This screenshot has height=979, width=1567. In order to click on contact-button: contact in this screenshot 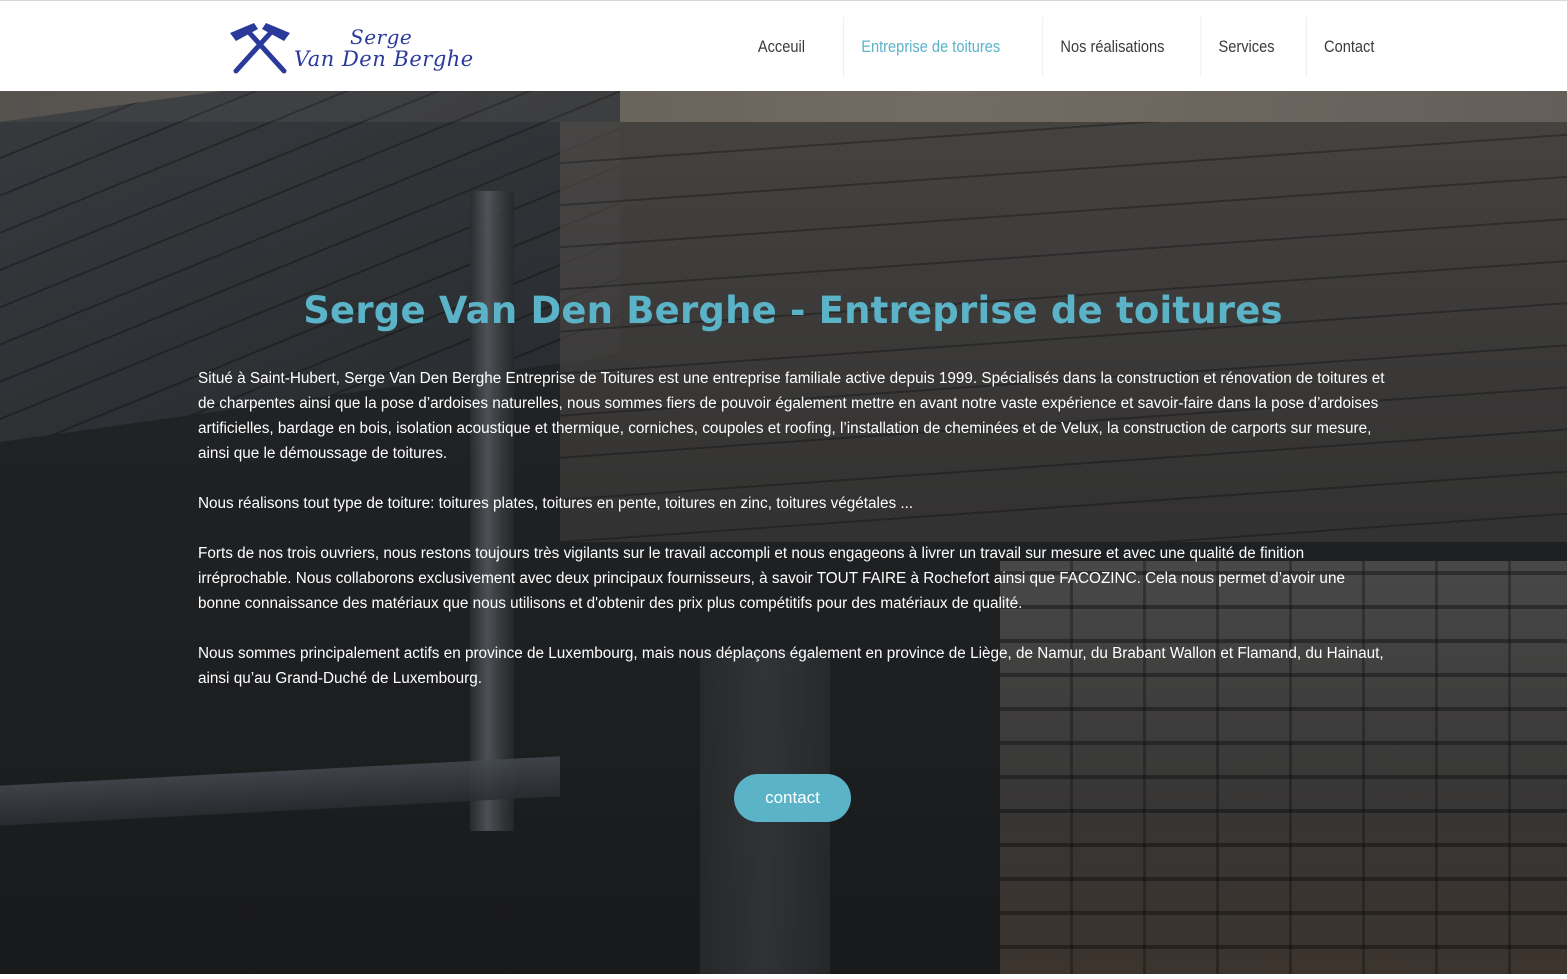, I will do `click(792, 798)`.